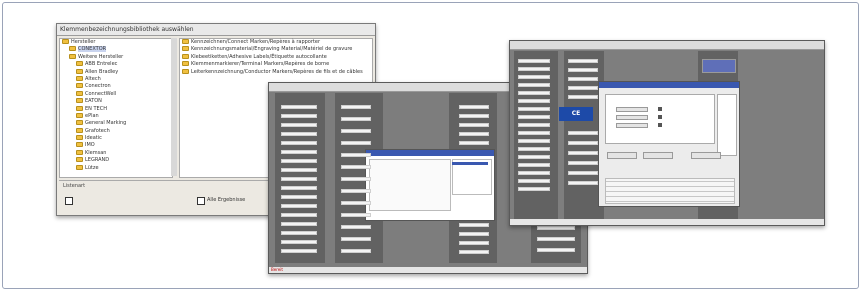  I want to click on options-caption: Listenart, so click(74, 186).